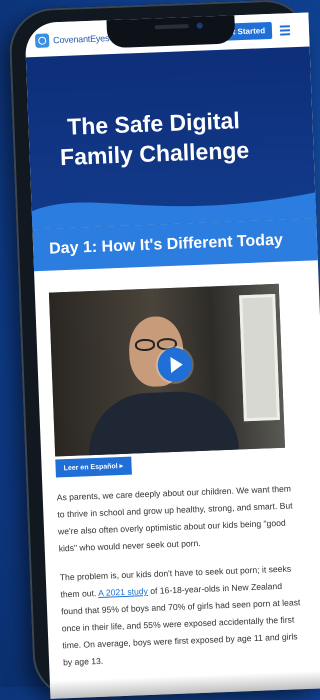 This screenshot has width=320, height=700. What do you see at coordinates (199, 25) in the screenshot?
I see `front-camera` at bounding box center [199, 25].